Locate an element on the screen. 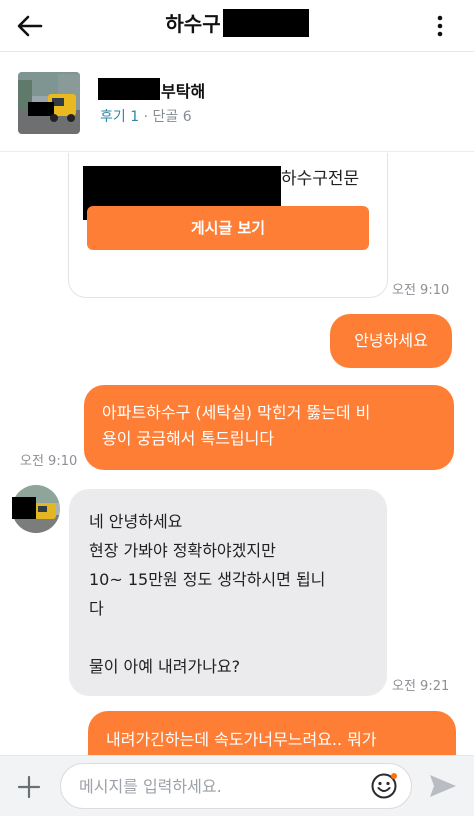  message-text: 안녕하세요 is located at coordinates (391, 340).